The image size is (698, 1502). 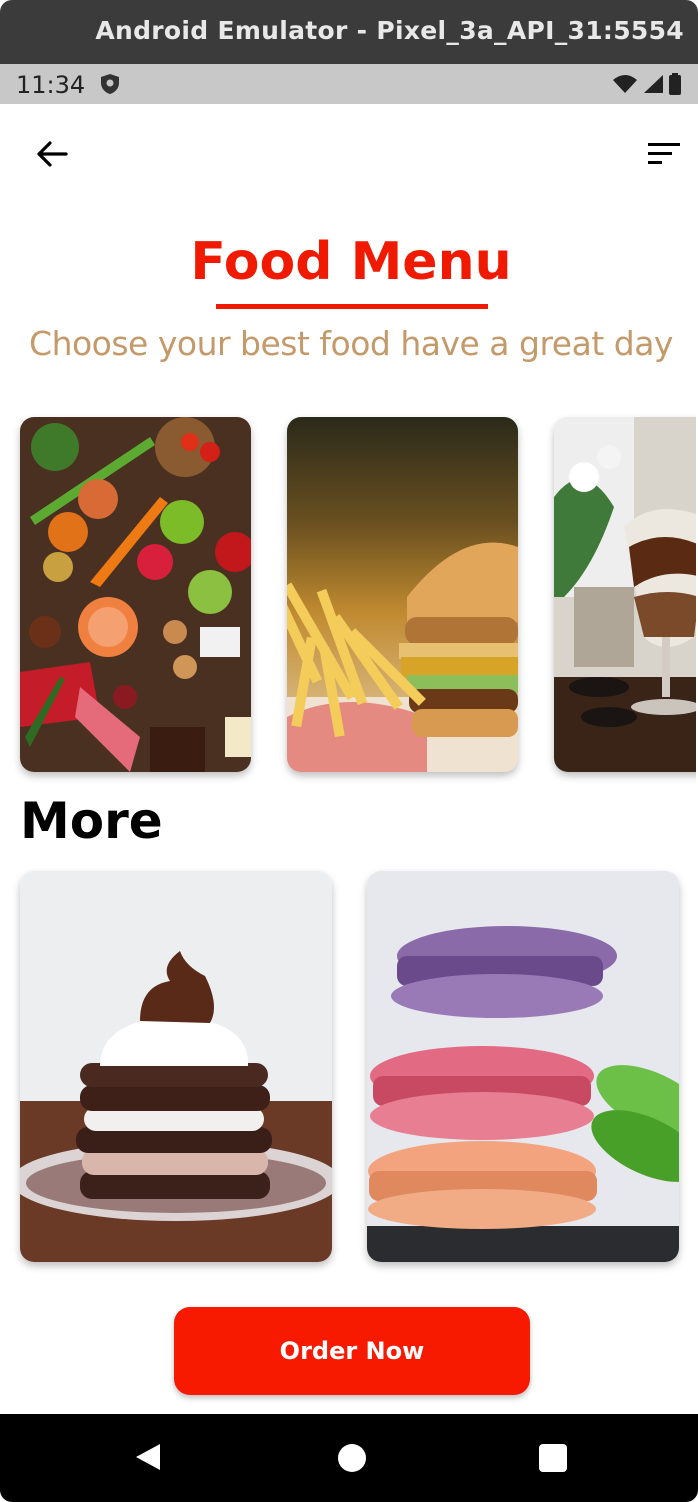 I want to click on back-button, so click(x=52, y=156).